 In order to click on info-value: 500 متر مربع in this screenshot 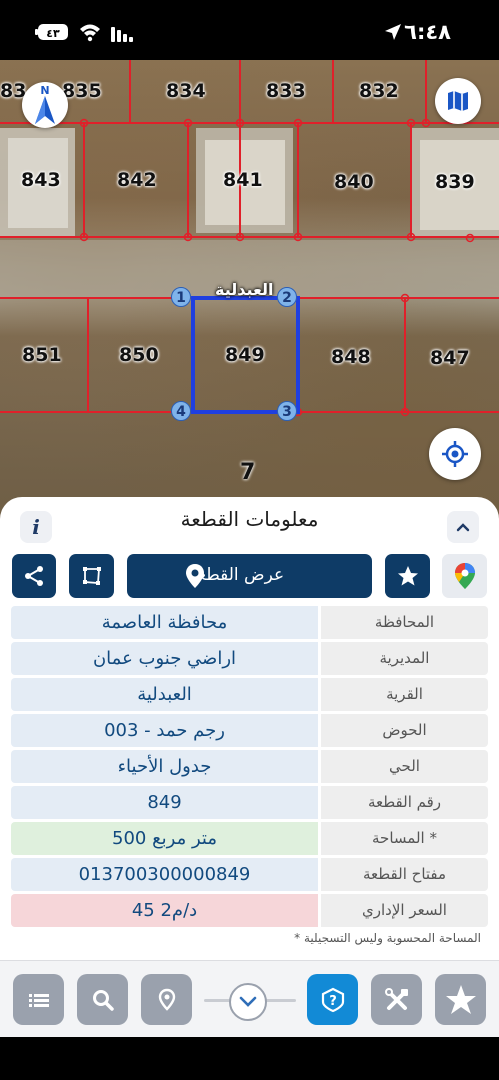, I will do `click(164, 838)`.